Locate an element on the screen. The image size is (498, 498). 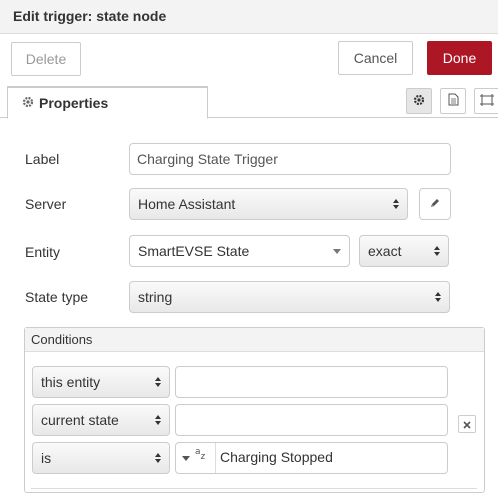
document-icon is located at coordinates (453, 101).